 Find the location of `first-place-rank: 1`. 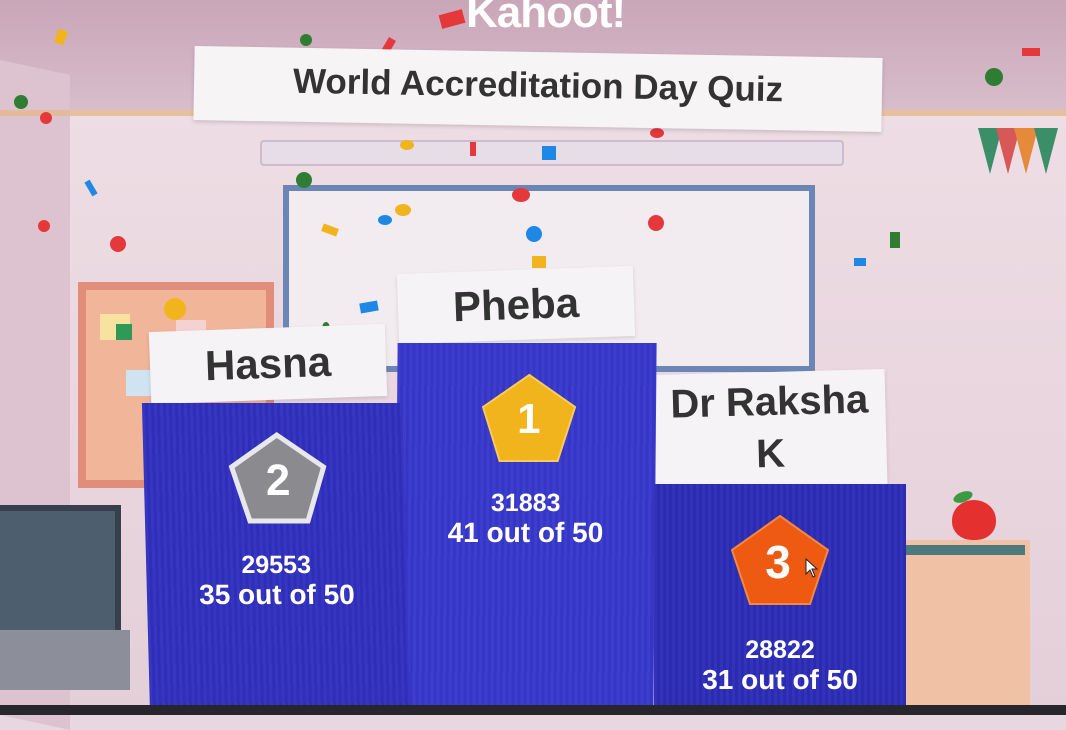

first-place-rank: 1 is located at coordinates (529, 418).